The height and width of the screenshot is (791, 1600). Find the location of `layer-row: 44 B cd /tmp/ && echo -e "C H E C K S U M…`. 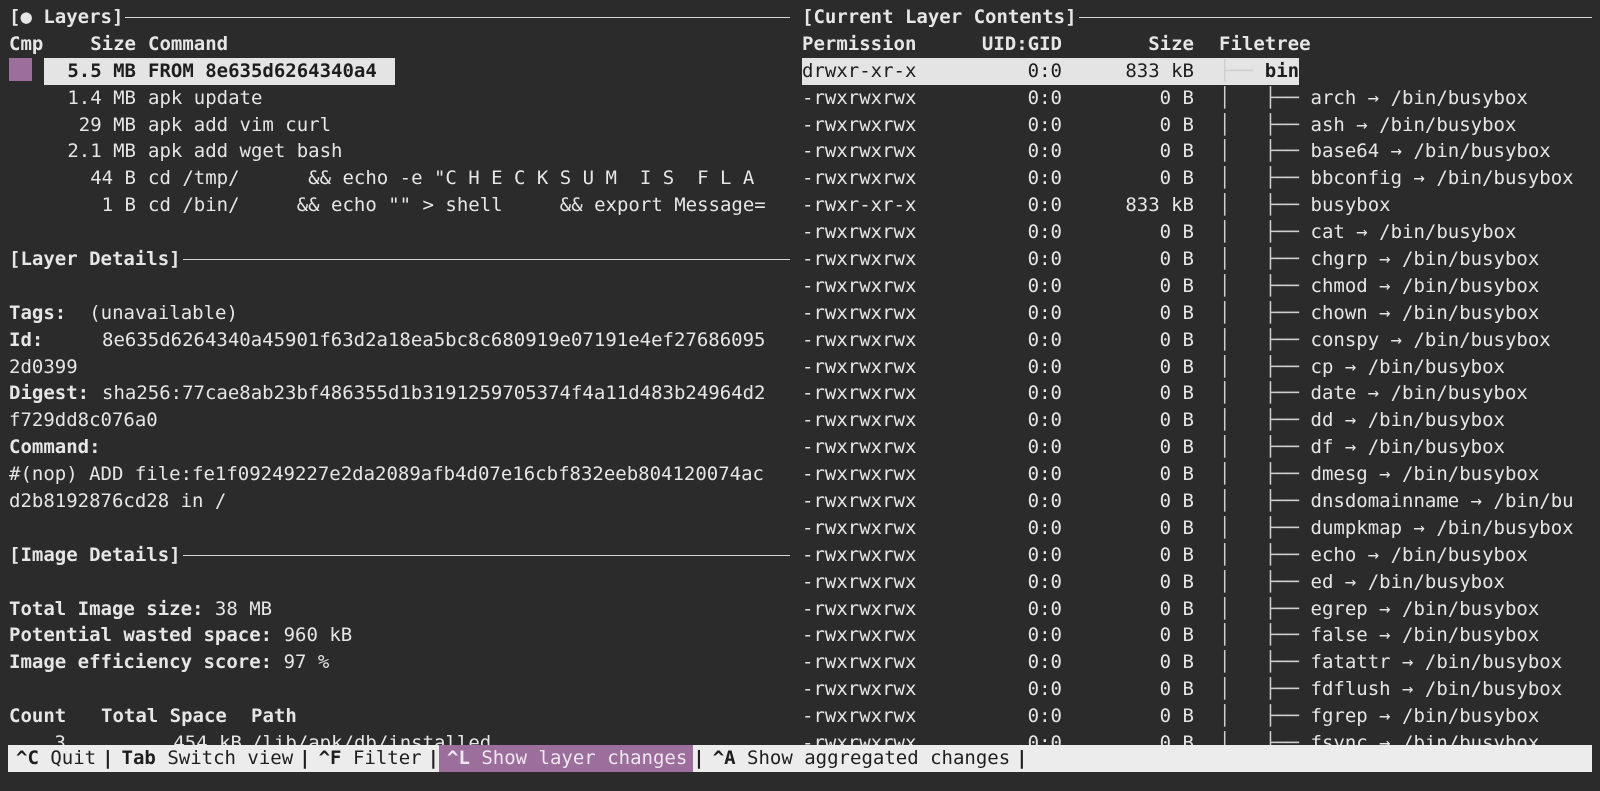

layer-row: 44 B cd /tmp/ && echo -e "C H E C K S U M… is located at coordinates (399, 178).